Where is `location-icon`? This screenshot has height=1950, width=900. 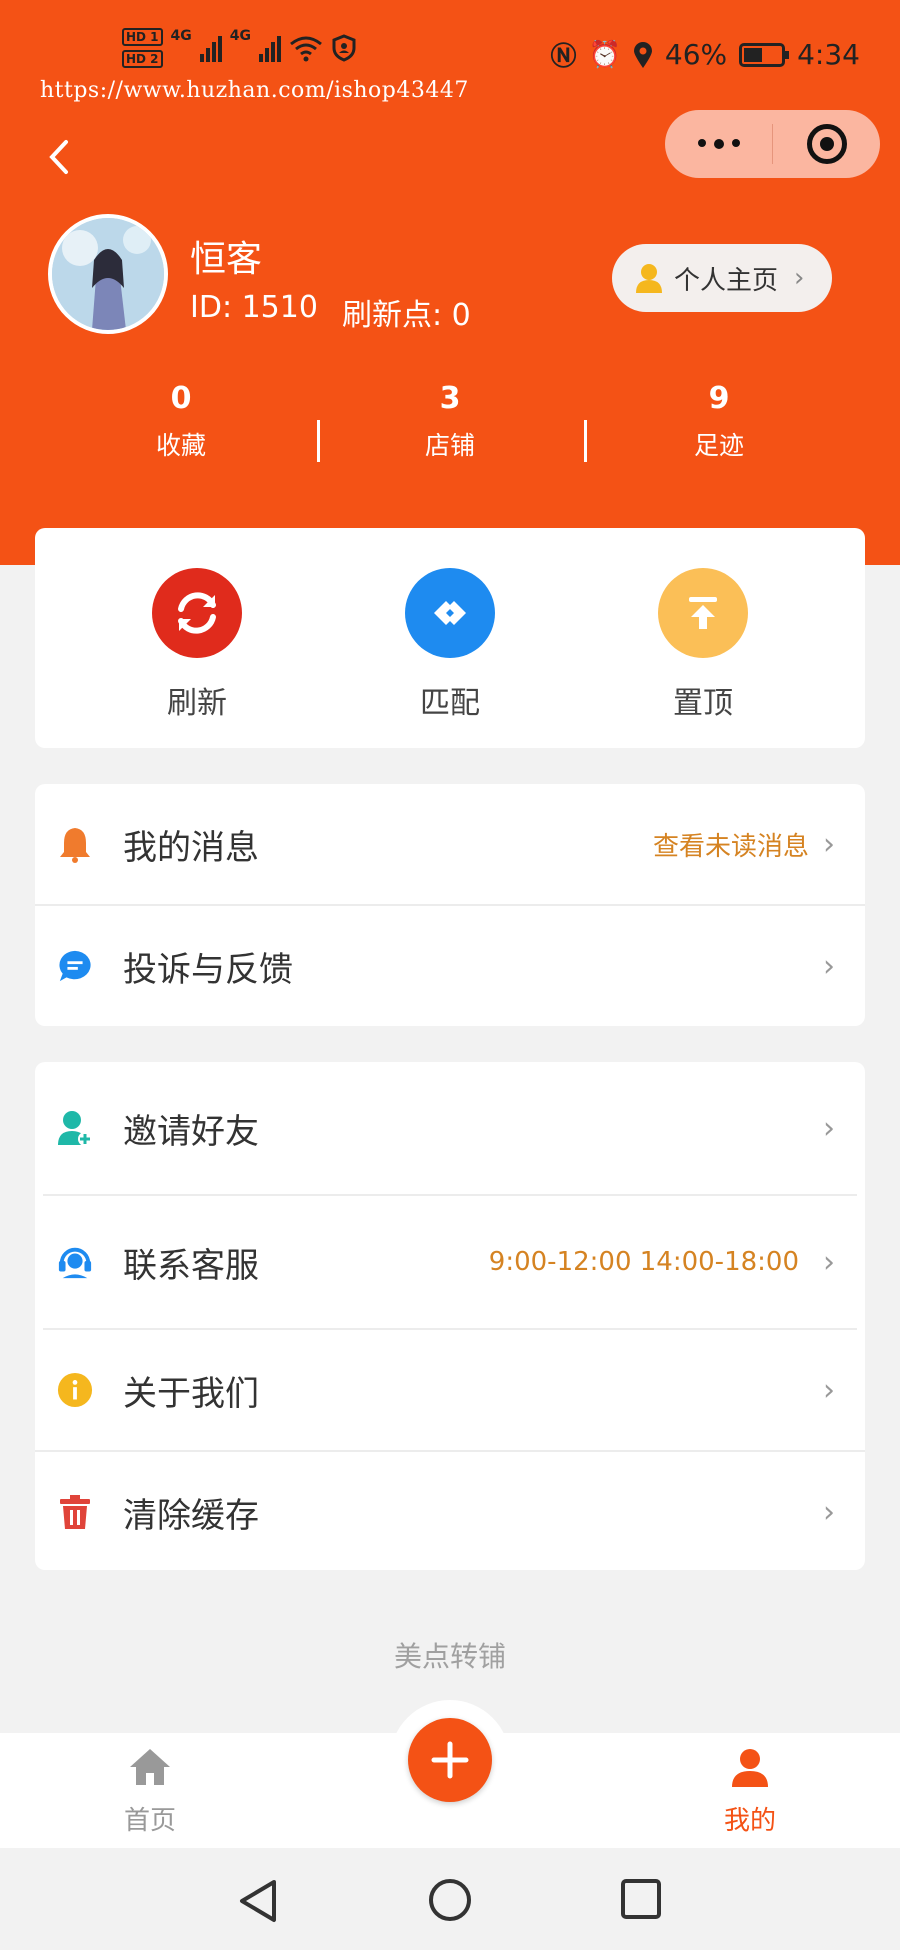
location-icon is located at coordinates (642, 54).